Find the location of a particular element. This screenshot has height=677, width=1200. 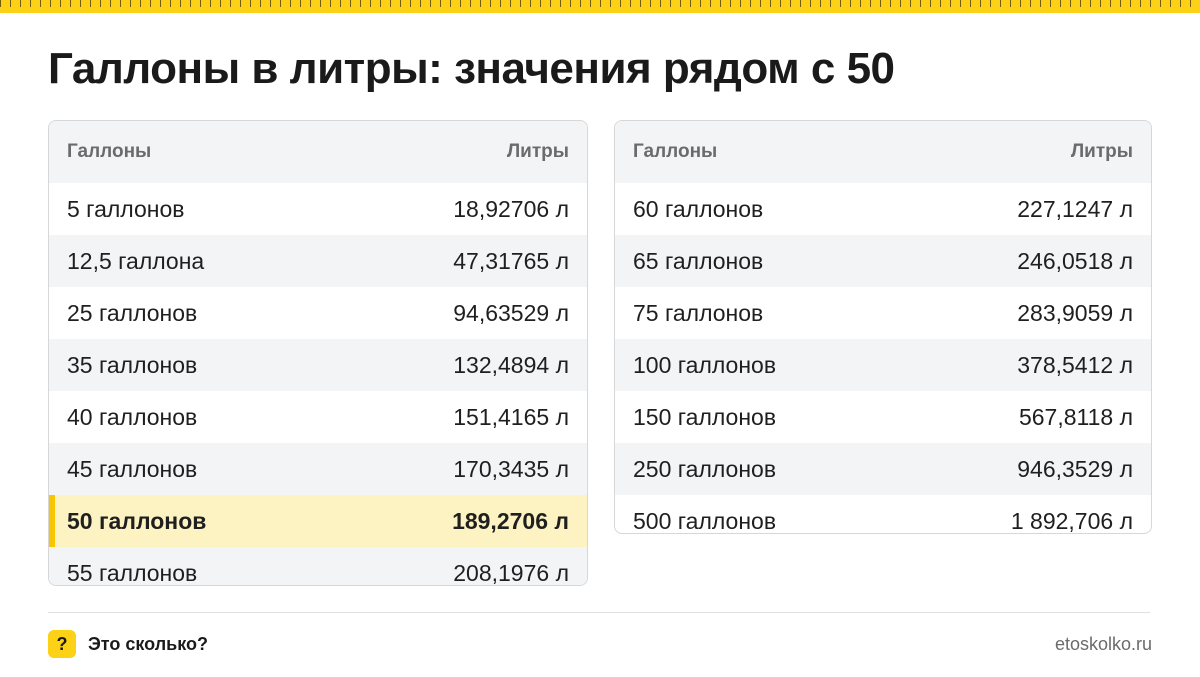

table-row: 250 галлонов 946,3529 л is located at coordinates (883, 469).